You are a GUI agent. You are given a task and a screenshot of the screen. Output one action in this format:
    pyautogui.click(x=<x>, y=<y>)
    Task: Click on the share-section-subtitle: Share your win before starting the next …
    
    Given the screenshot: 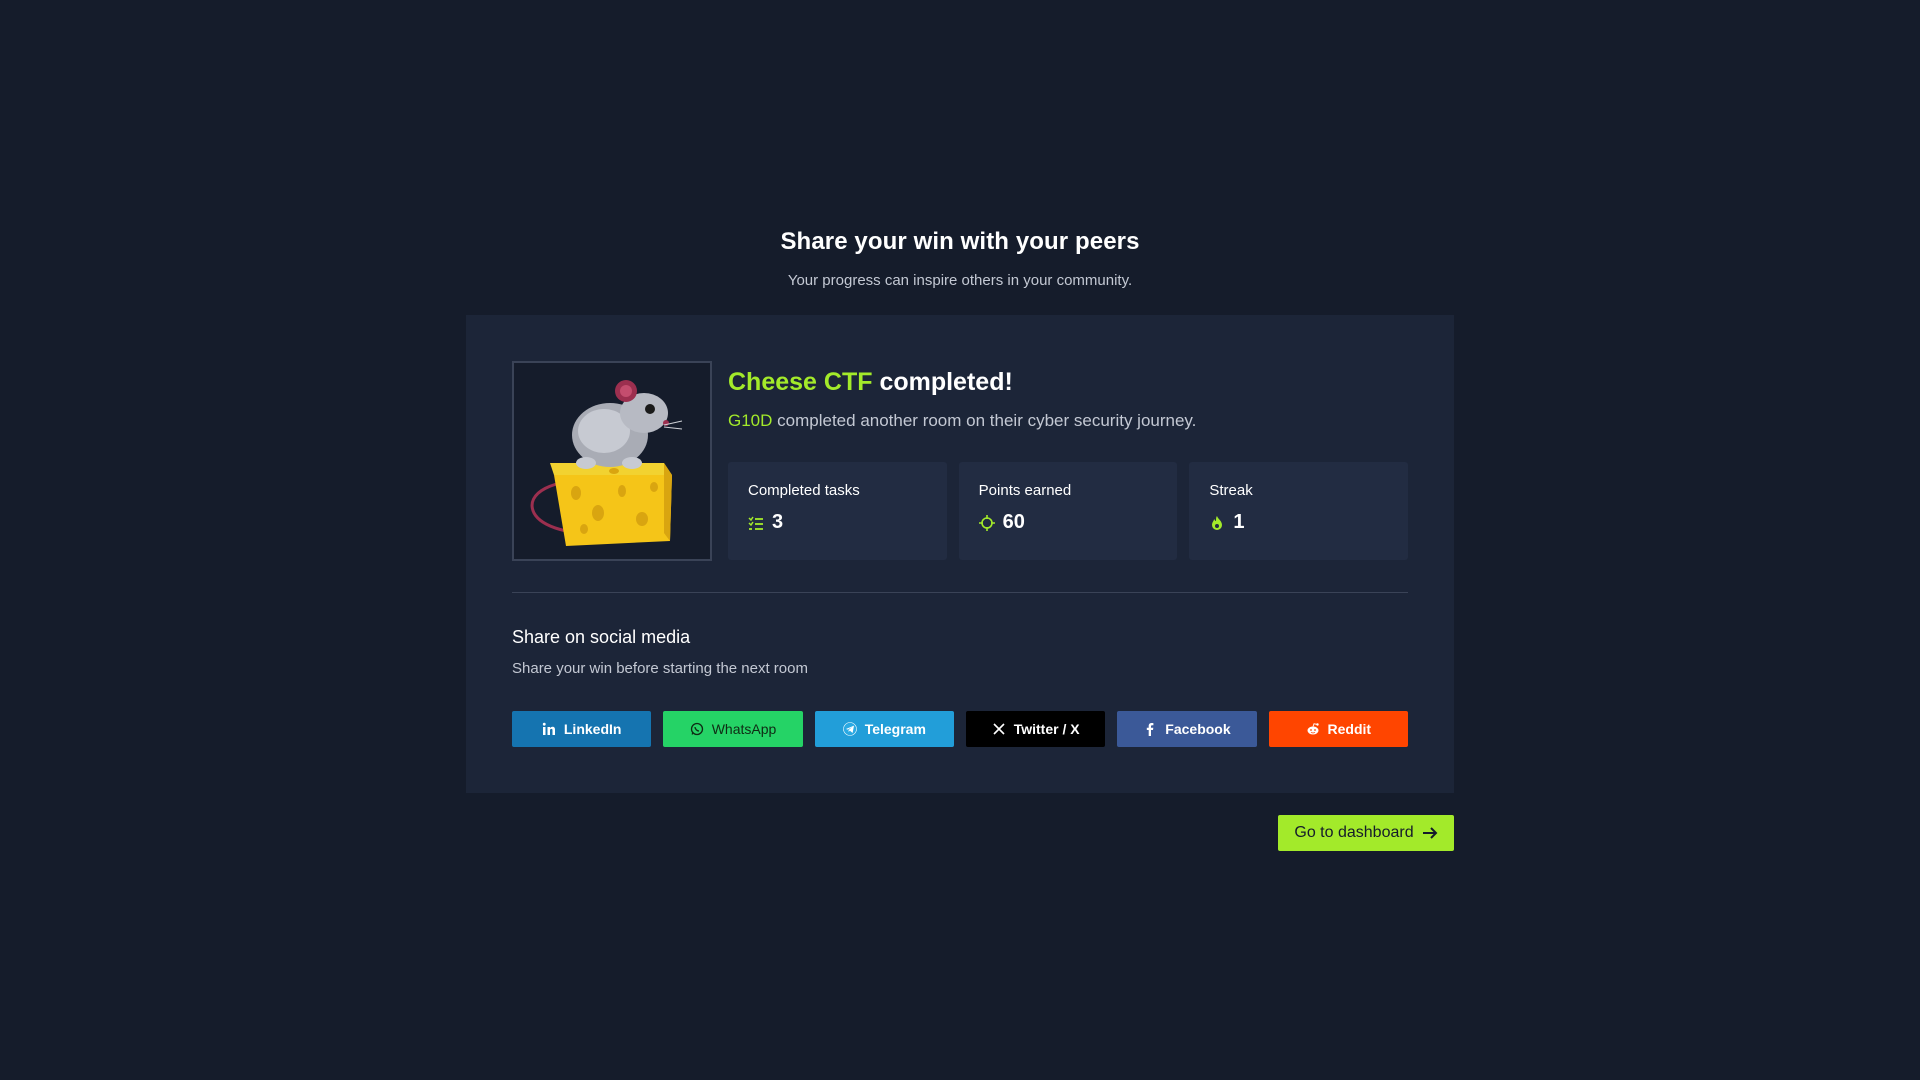 What is the action you would take?
    pyautogui.click(x=660, y=668)
    